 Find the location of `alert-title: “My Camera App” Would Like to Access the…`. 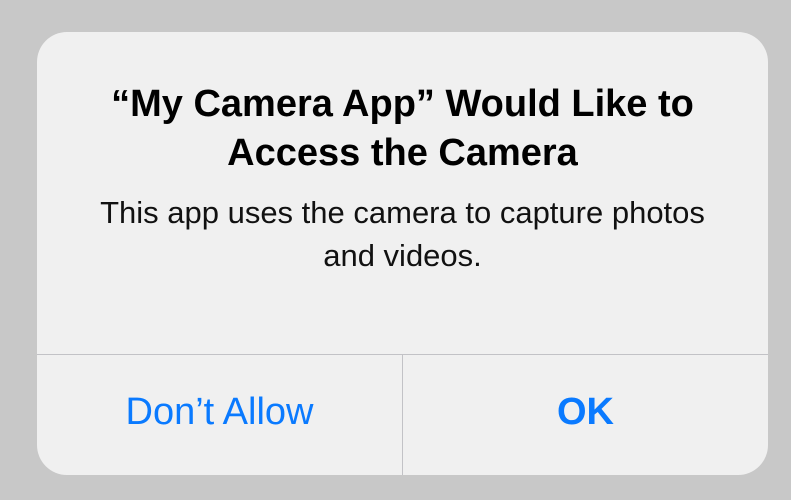

alert-title: “My Camera App” Would Like to Access the… is located at coordinates (402, 128).